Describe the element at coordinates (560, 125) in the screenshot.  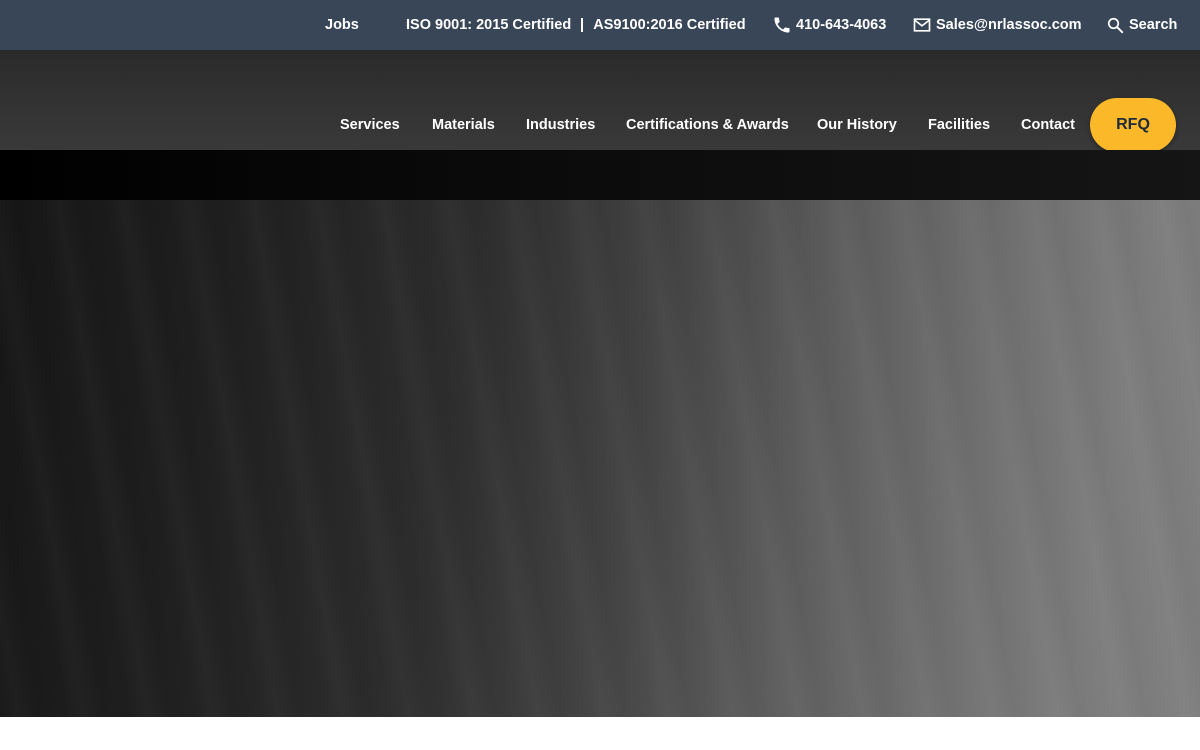
I see `nav-item-industries: Industries` at that location.